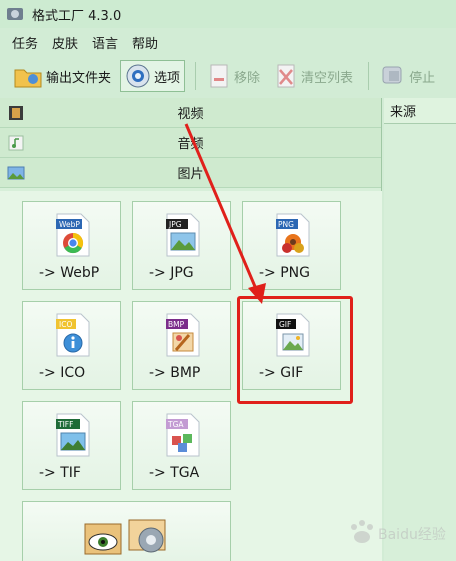 The height and width of the screenshot is (561, 456). I want to click on baidu-paw-icon: Baidu经验, so click(398, 531).